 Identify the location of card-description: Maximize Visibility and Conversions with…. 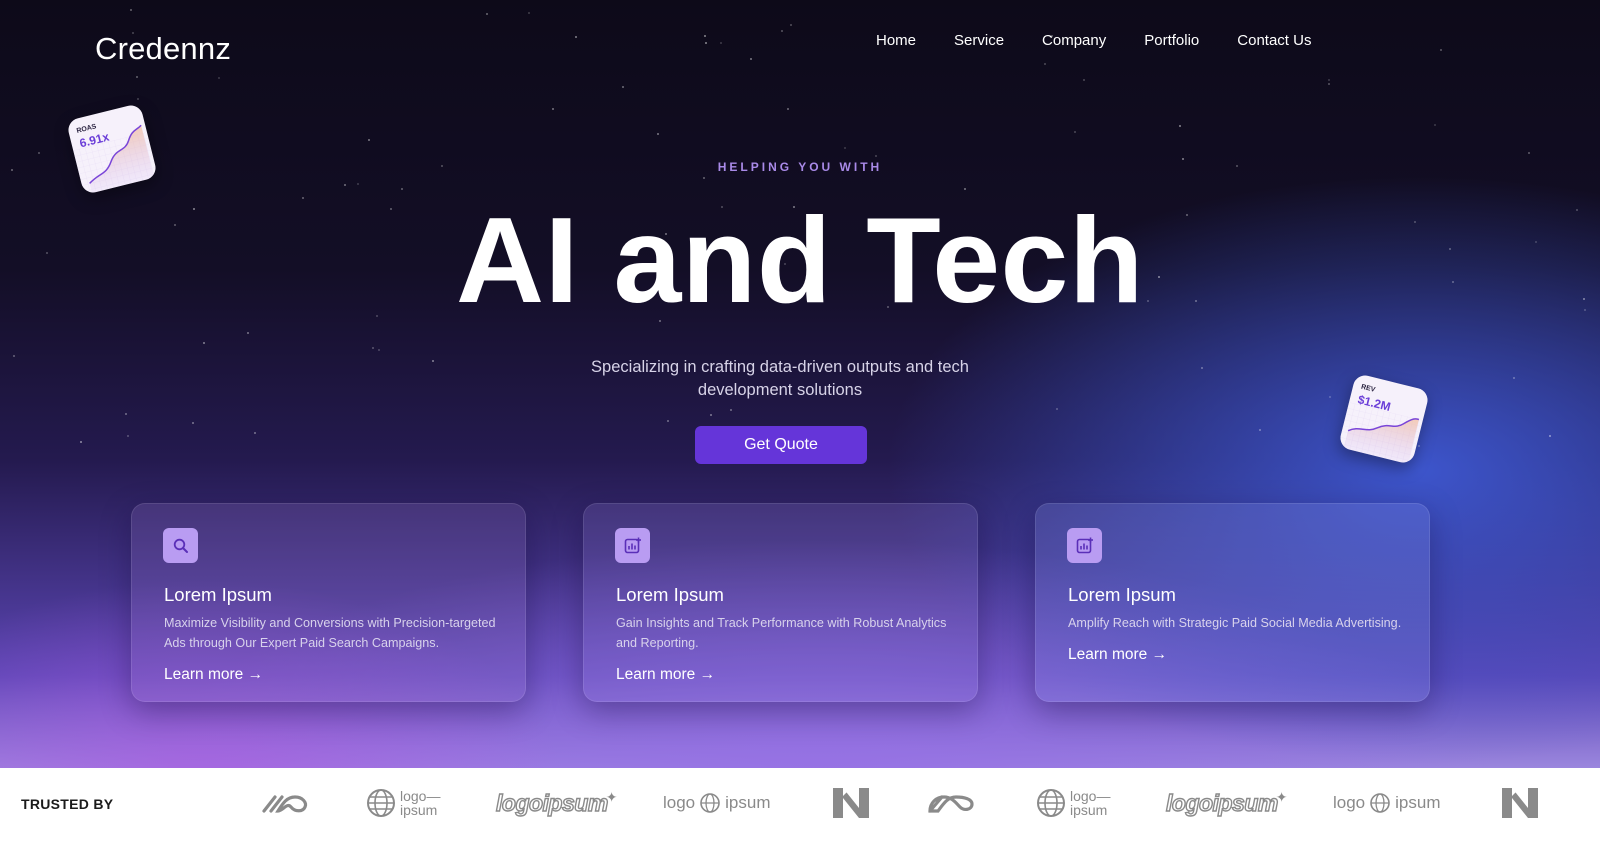
(330, 633).